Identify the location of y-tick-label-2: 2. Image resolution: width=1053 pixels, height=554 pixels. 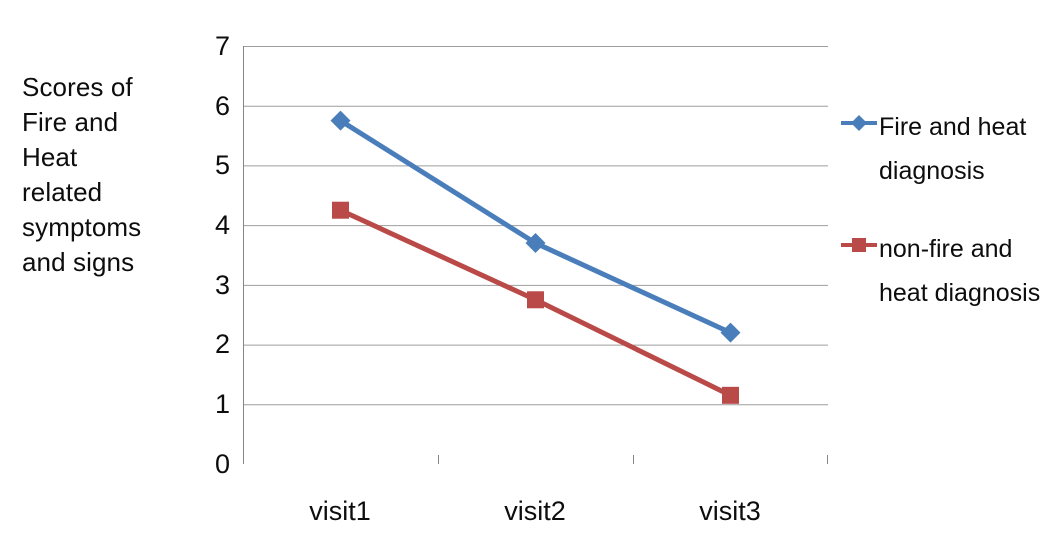
(222, 344).